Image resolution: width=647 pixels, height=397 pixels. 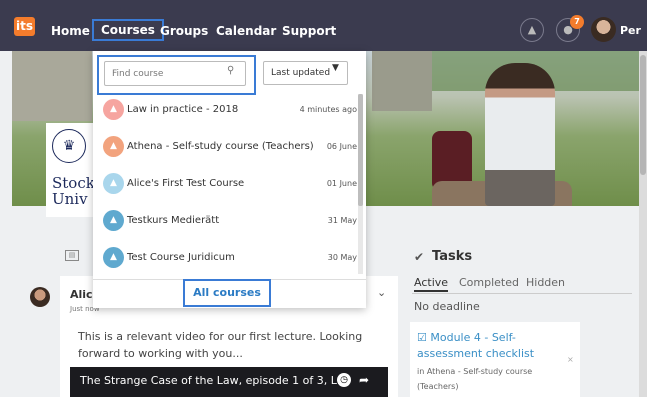 I want to click on course-item: ▲ Alice's First Test Course 01 June, so click(x=228, y=183).